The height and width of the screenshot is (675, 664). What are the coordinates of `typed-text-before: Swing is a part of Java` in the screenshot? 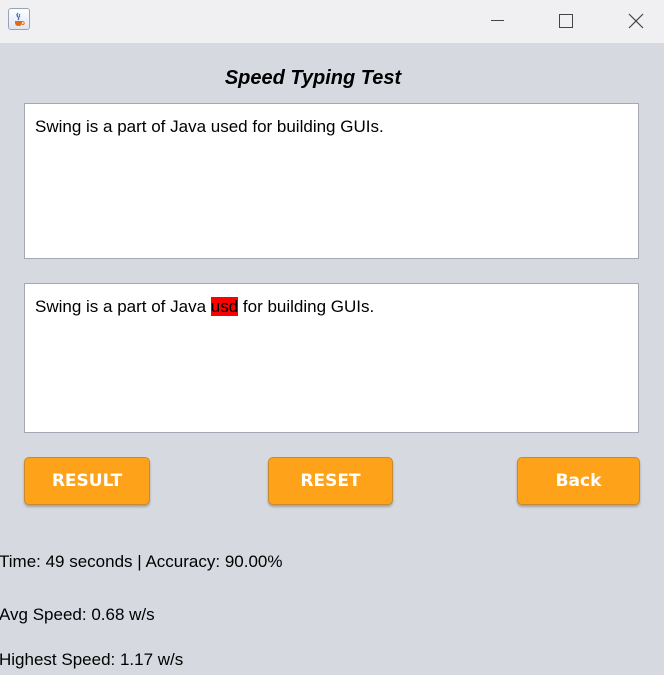 It's located at (123, 306).